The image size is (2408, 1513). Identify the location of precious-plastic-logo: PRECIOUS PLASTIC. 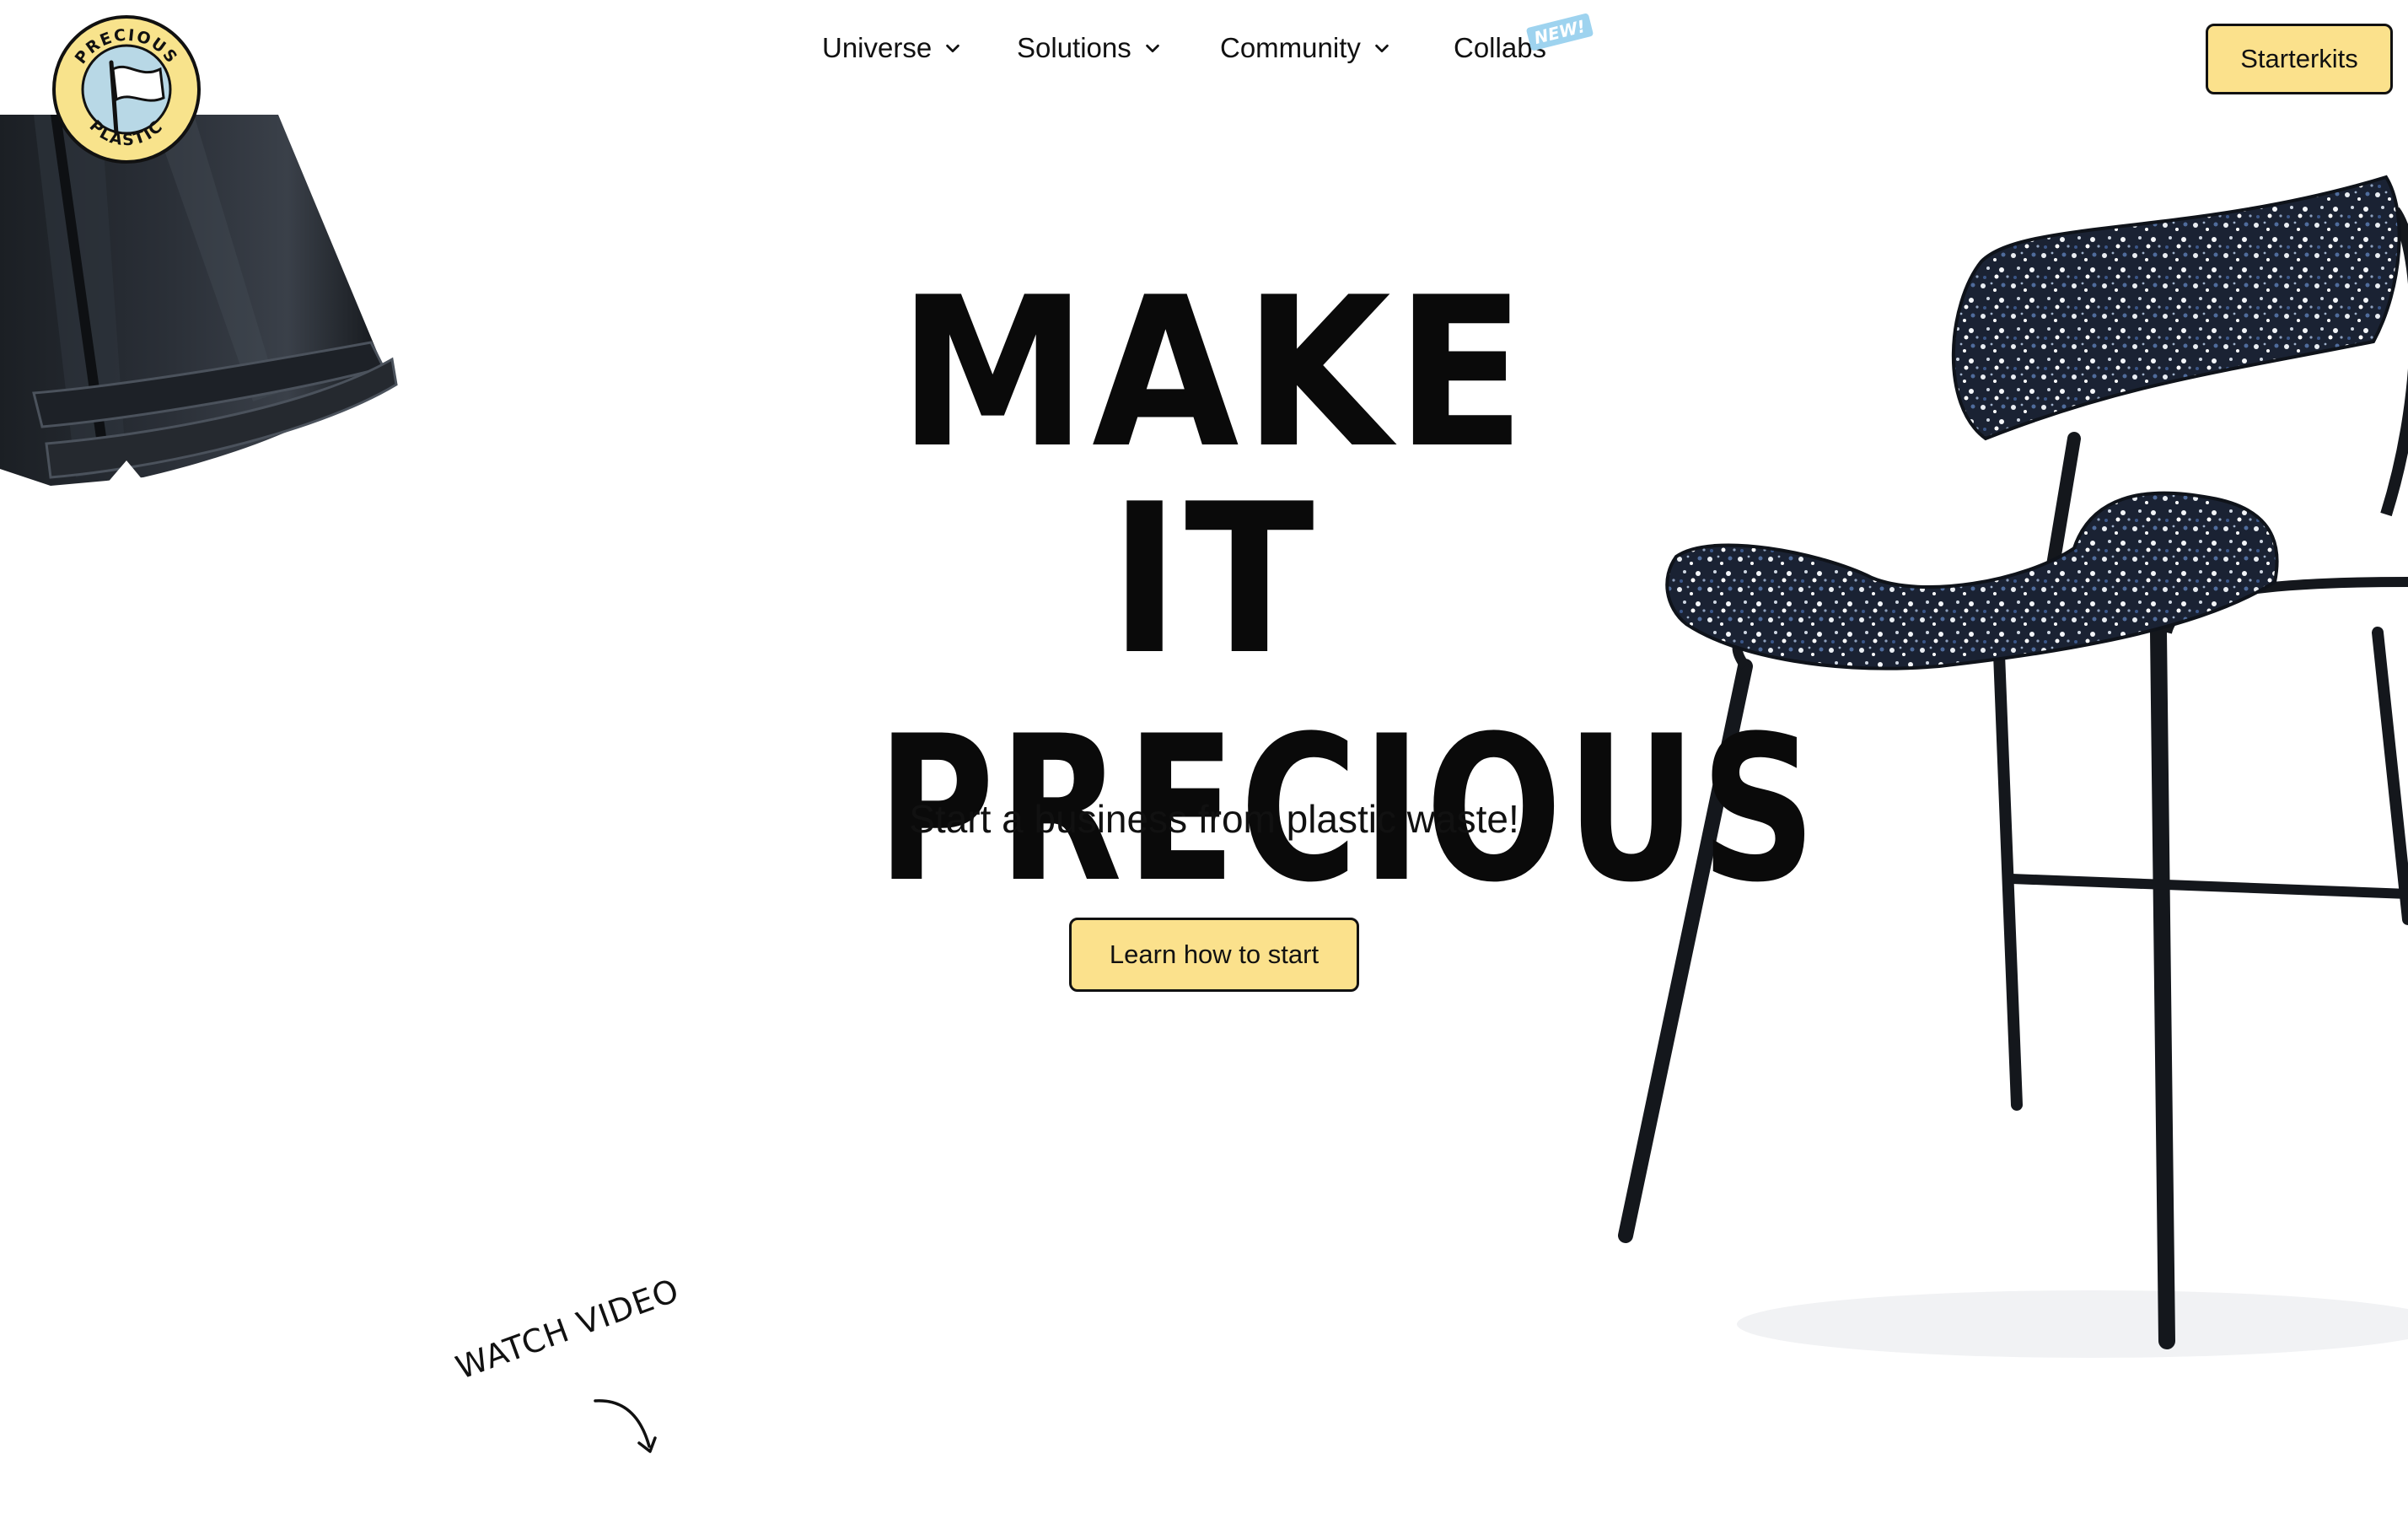
(127, 89).